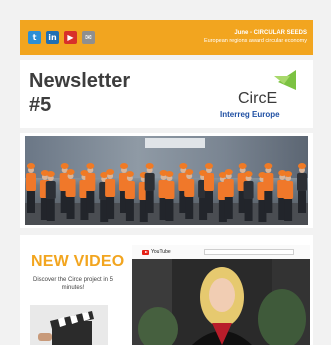 This screenshot has height=345, width=331. What do you see at coordinates (270, 33) in the screenshot?
I see `banner-title: June - CIRCULAR SEEDS` at bounding box center [270, 33].